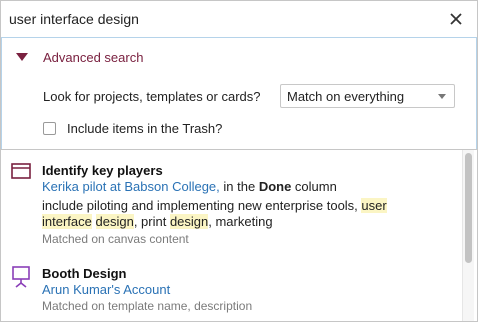  I want to click on trash-option: Include items in the Trash?, so click(132, 128).